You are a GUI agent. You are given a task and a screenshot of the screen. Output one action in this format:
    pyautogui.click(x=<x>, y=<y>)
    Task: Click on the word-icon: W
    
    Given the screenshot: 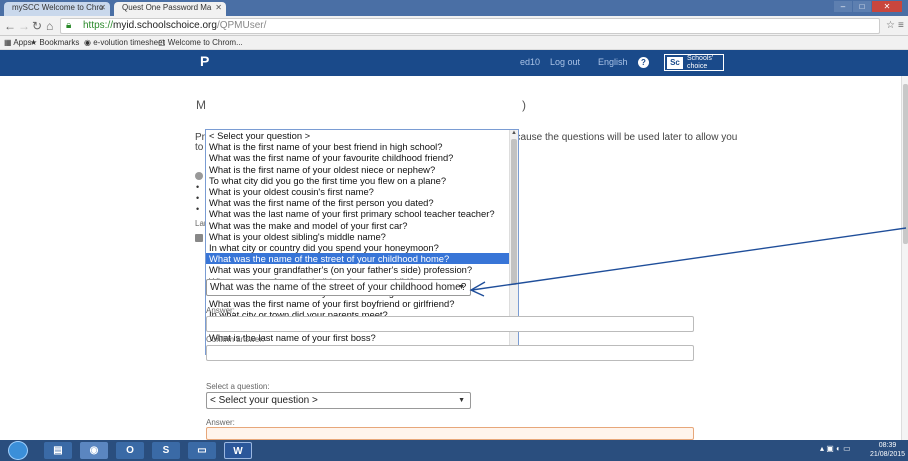 What is the action you would take?
    pyautogui.click(x=238, y=450)
    